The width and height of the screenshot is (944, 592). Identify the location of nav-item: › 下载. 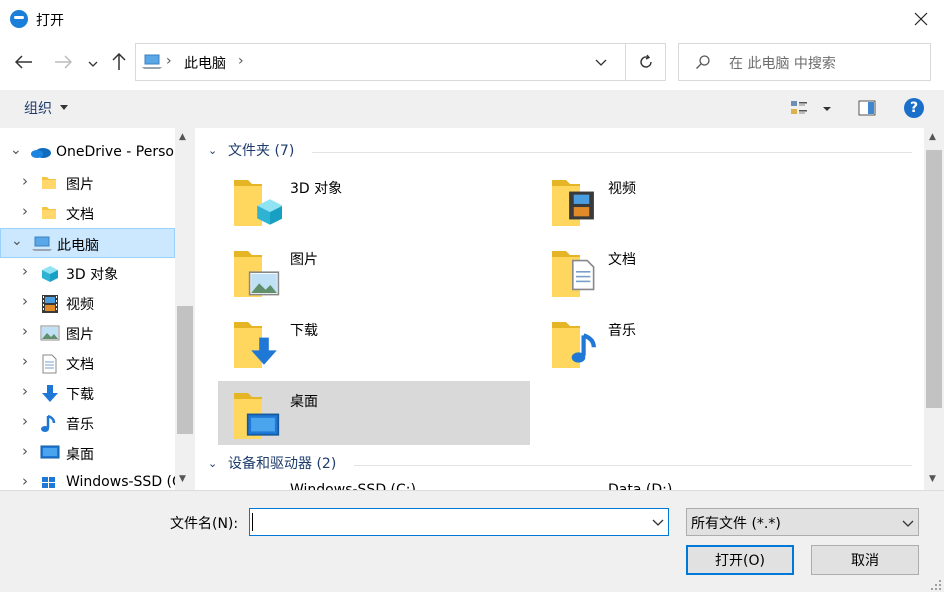
(87, 393).